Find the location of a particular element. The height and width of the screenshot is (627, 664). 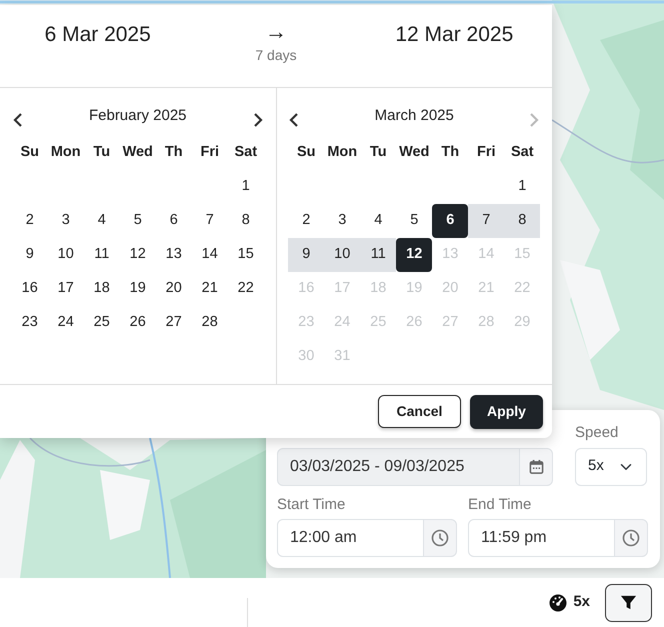

month-title: March 2025 is located at coordinates (414, 116).